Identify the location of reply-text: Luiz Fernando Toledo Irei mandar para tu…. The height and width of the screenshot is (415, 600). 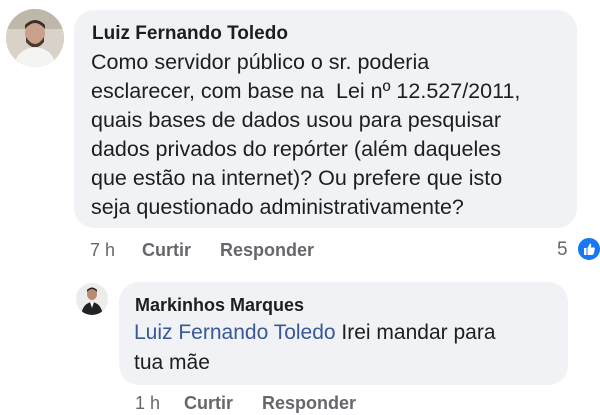
(315, 348).